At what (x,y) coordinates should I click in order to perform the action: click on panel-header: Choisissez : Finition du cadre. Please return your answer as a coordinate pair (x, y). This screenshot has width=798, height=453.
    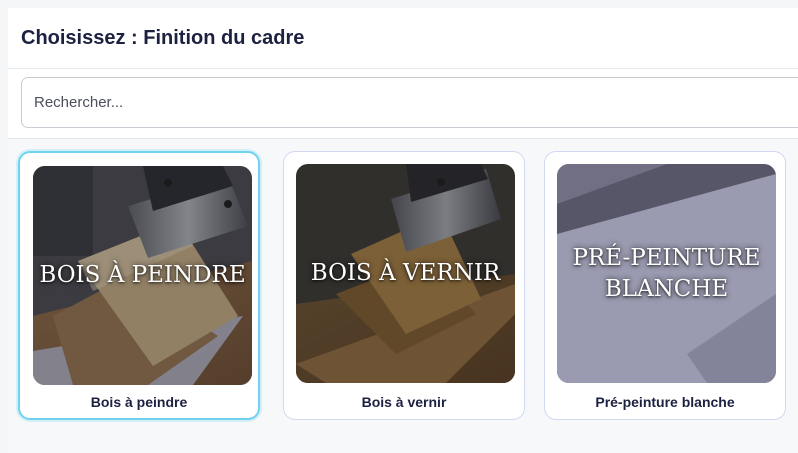
    Looking at the image, I should click on (403, 38).